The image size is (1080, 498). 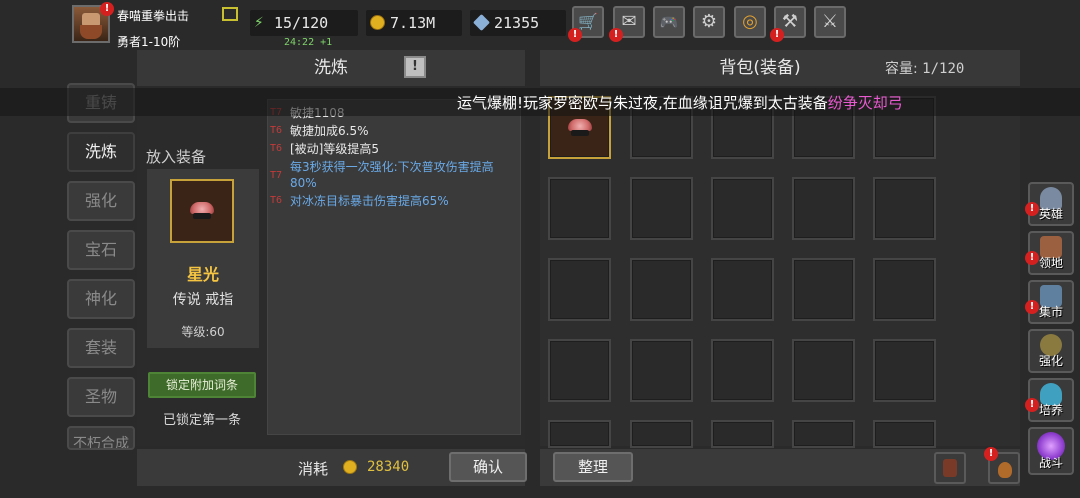 What do you see at coordinates (488, 467) in the screenshot?
I see `confirm-button: 确认` at bounding box center [488, 467].